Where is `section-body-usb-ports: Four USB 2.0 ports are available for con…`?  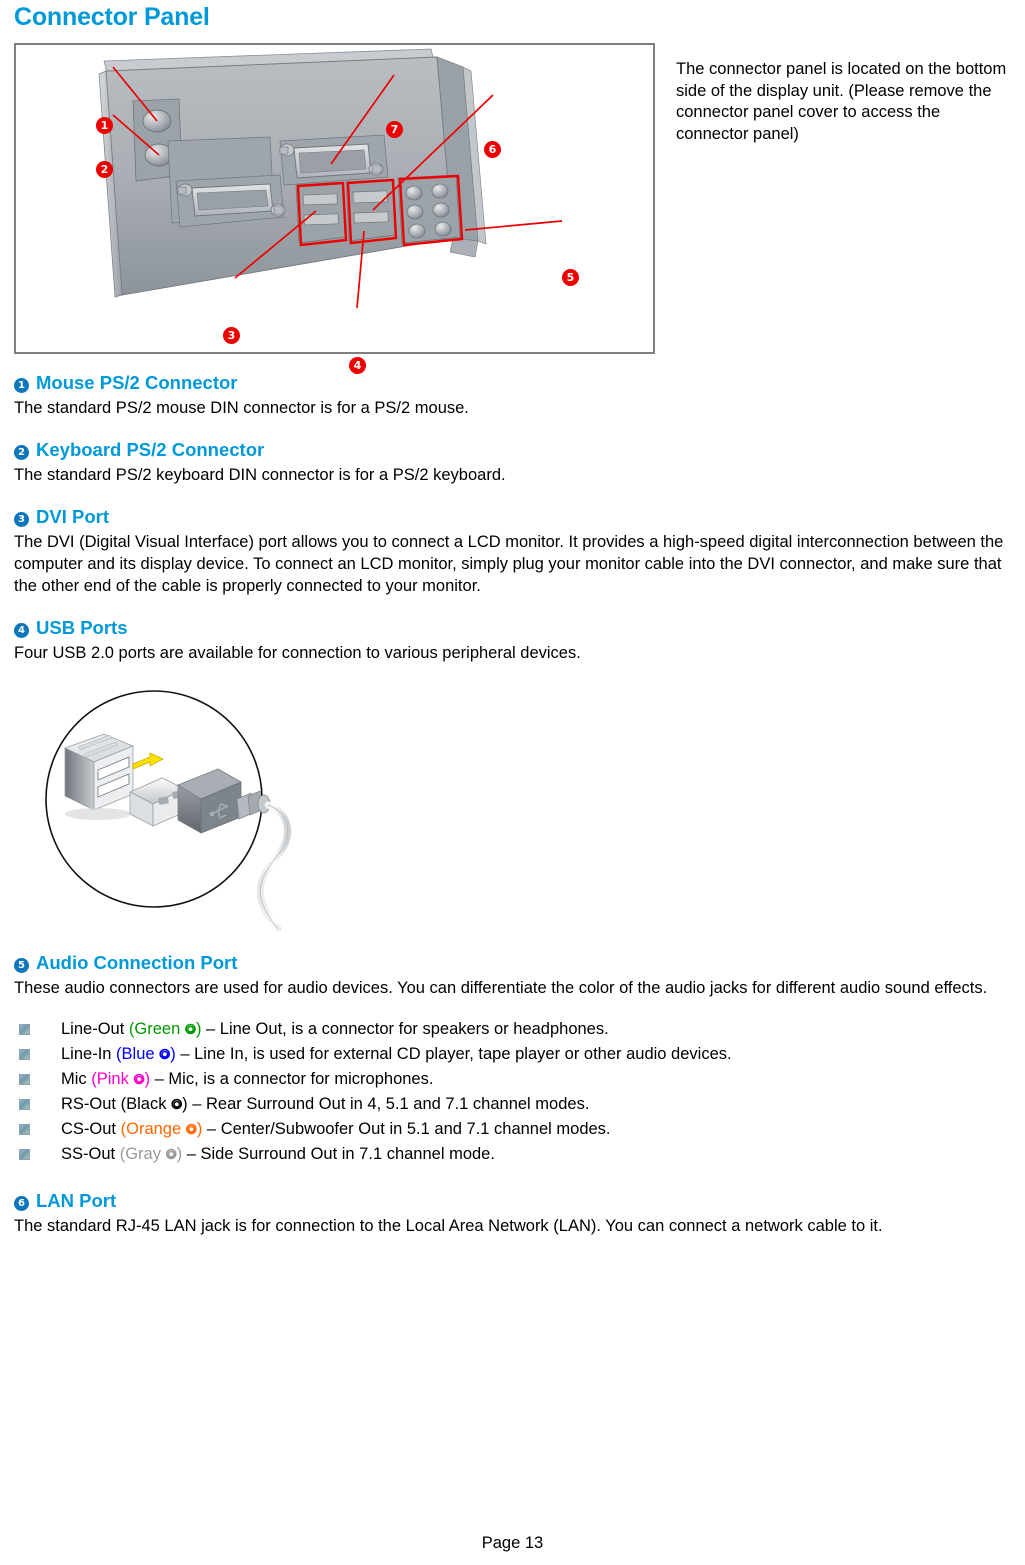 section-body-usb-ports: Four USB 2.0 ports are available for con… is located at coordinates (297, 653).